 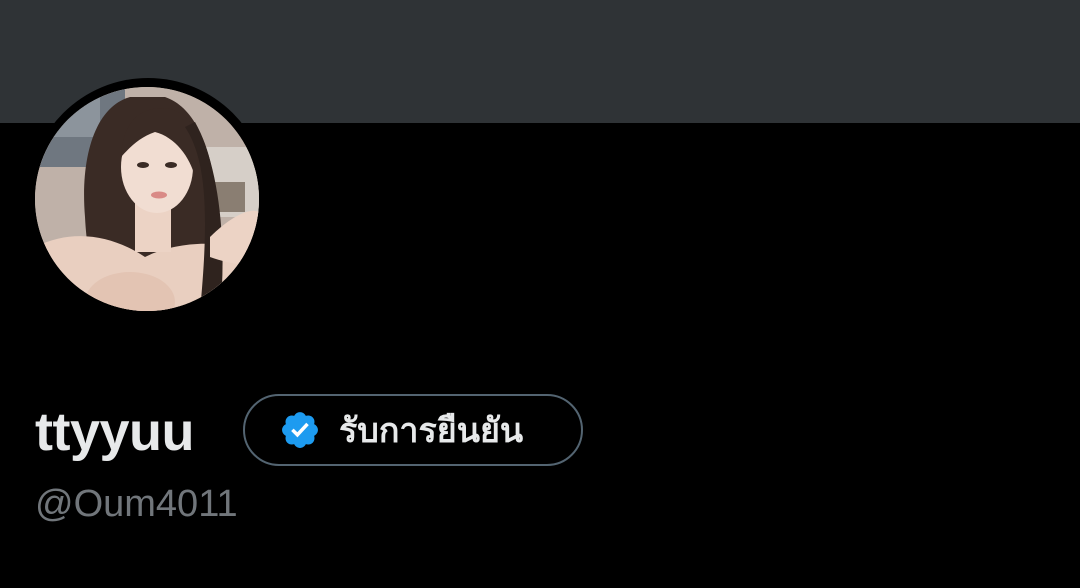 I want to click on get-verified-button: รับการยืนยัน, so click(x=413, y=430).